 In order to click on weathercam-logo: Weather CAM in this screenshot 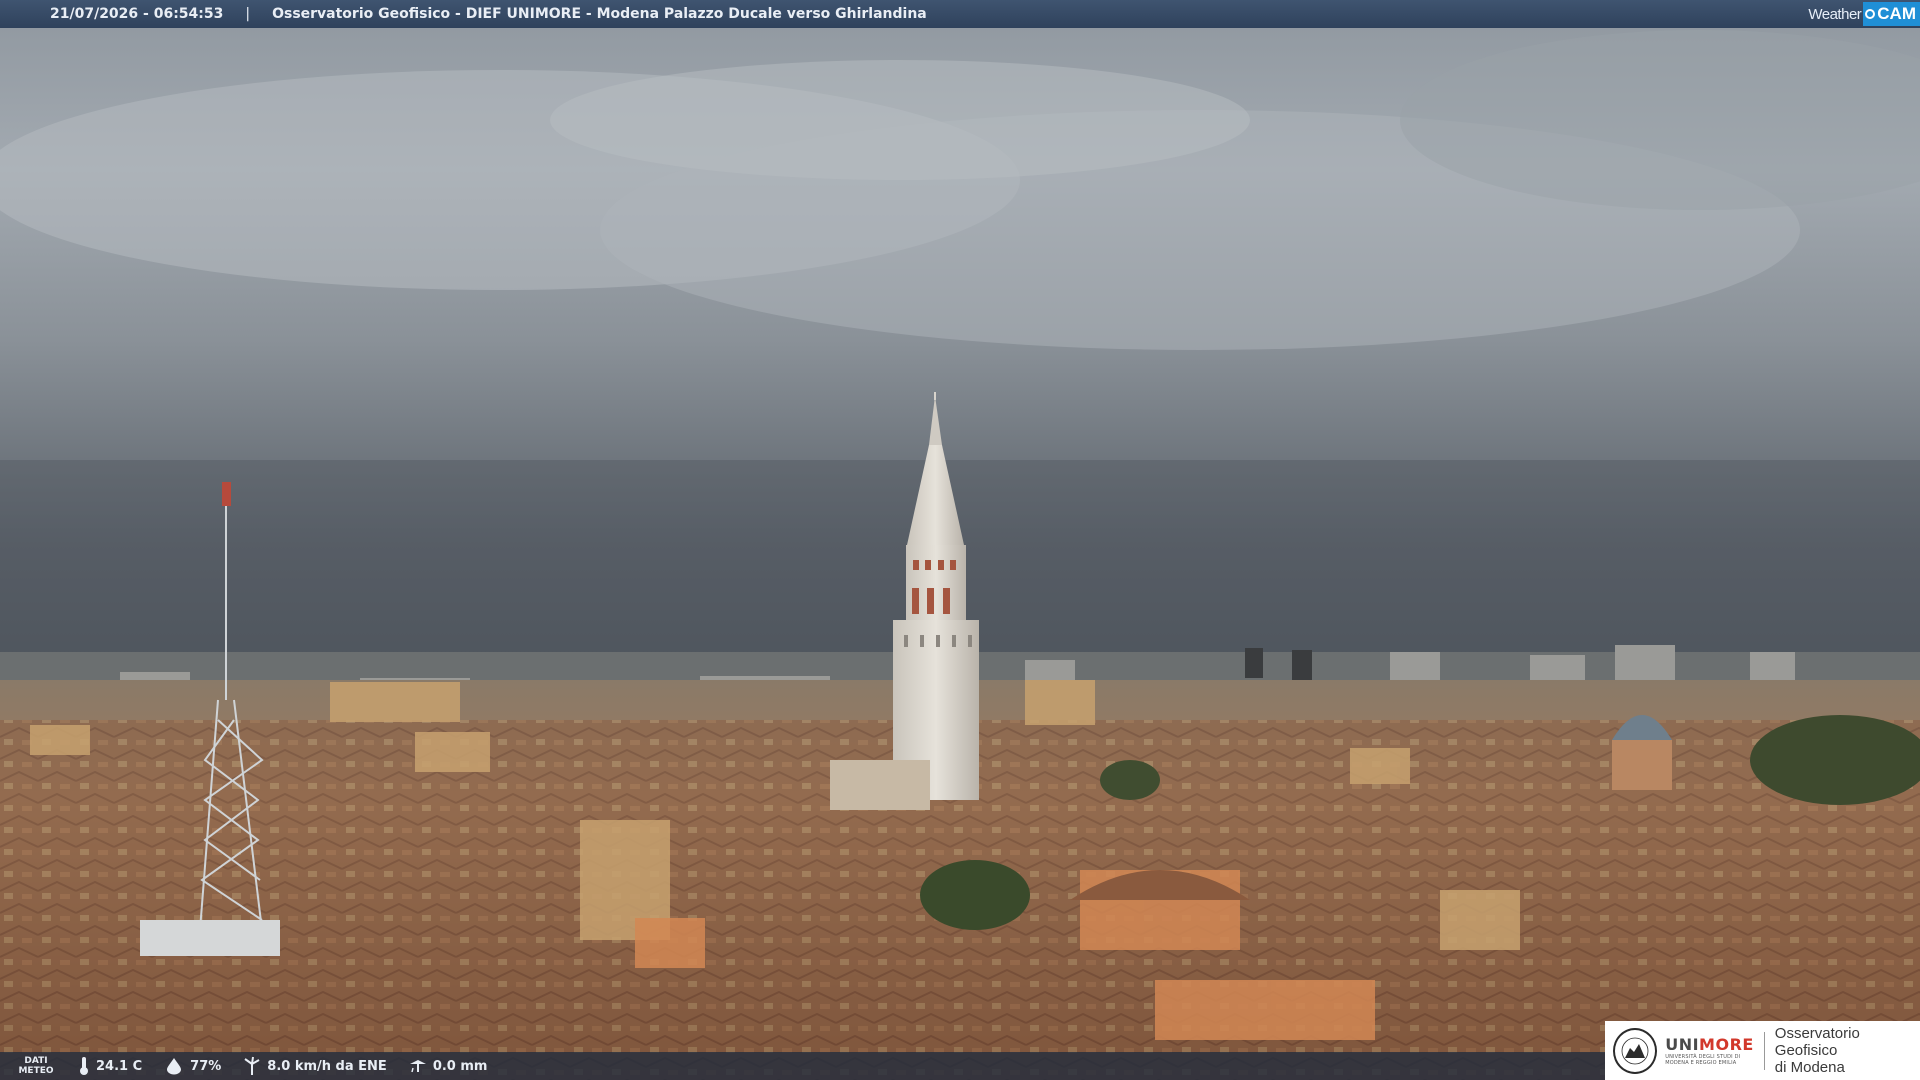, I will do `click(1864, 14)`.